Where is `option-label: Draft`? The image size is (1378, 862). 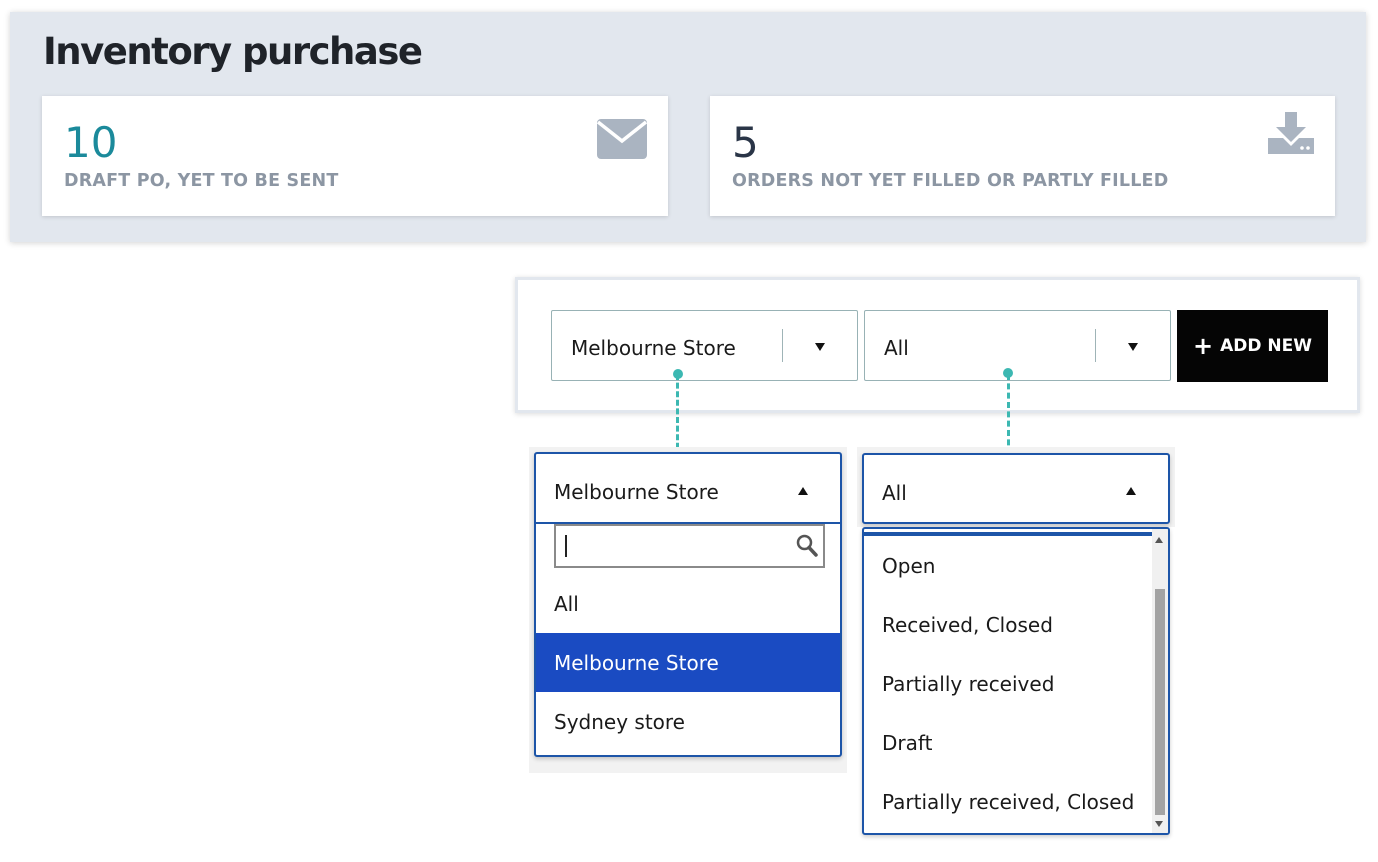
option-label: Draft is located at coordinates (907, 743).